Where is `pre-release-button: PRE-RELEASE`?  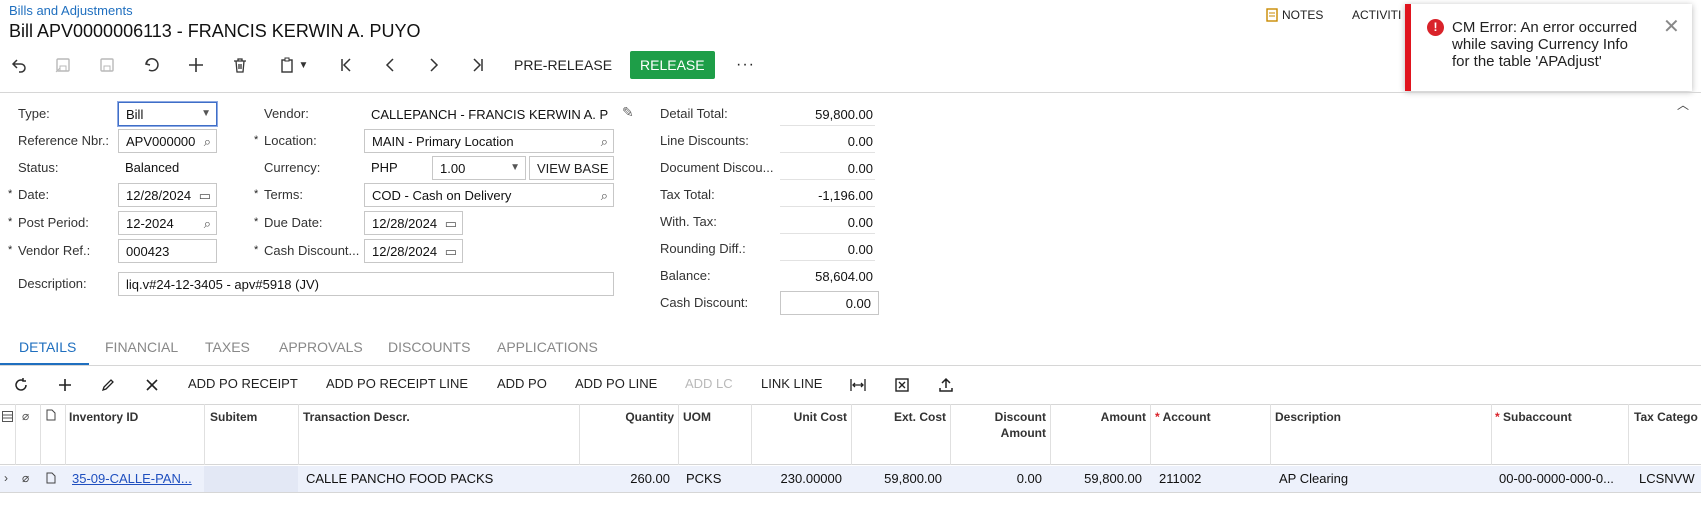
pre-release-button: PRE-RELEASE is located at coordinates (563, 65).